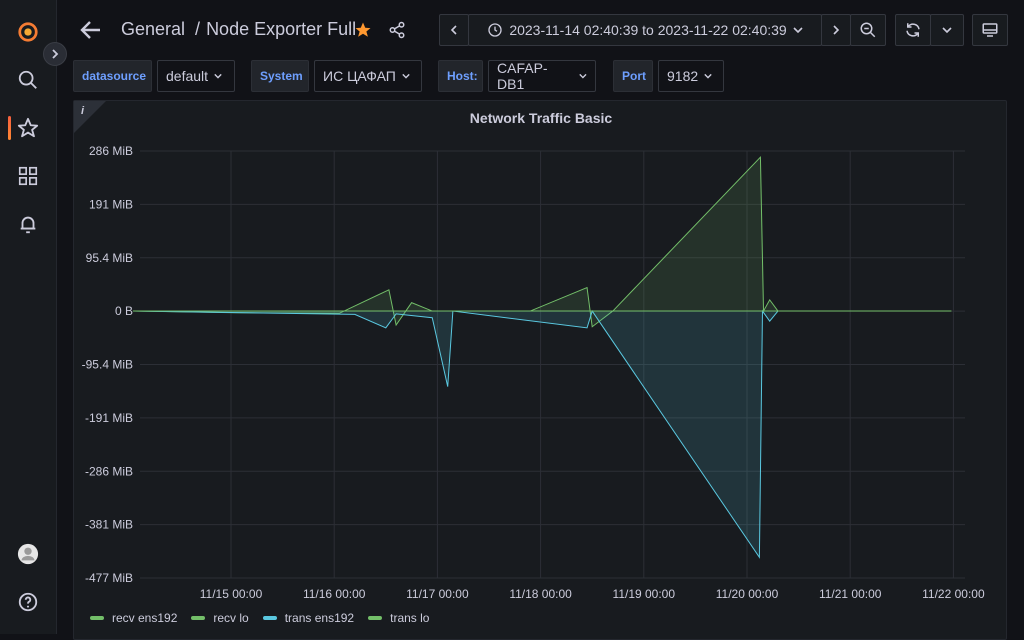 The image size is (1024, 640). Describe the element at coordinates (460, 76) in the screenshot. I see `var-label-host: Host:` at that location.